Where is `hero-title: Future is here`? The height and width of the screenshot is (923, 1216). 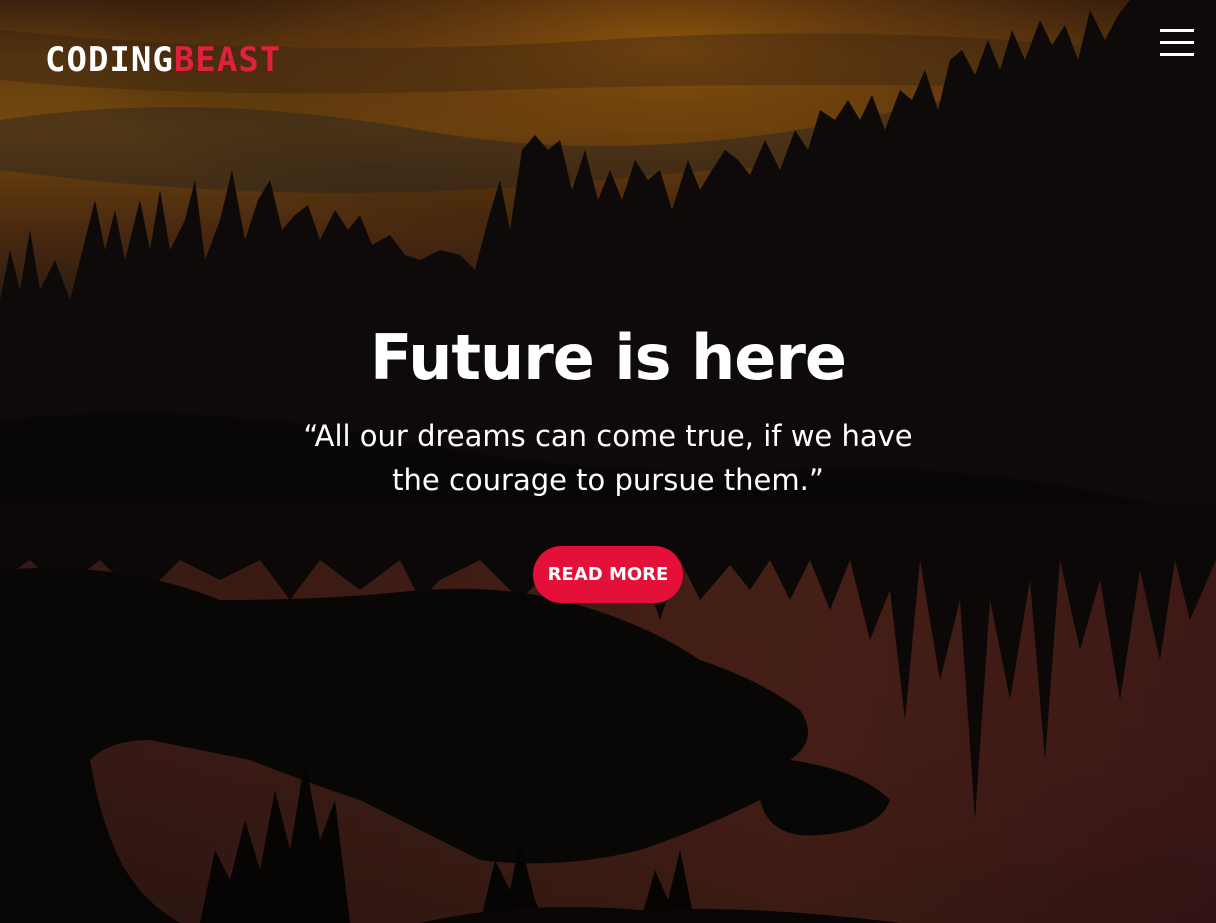
hero-title: Future is here is located at coordinates (608, 357).